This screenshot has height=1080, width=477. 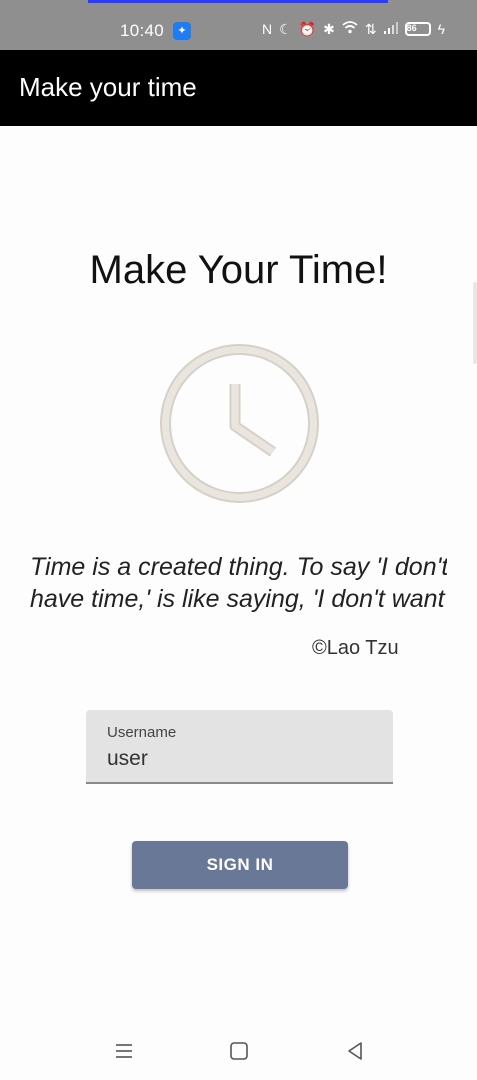 What do you see at coordinates (238, 270) in the screenshot?
I see `page-title: Make Your Time!` at bounding box center [238, 270].